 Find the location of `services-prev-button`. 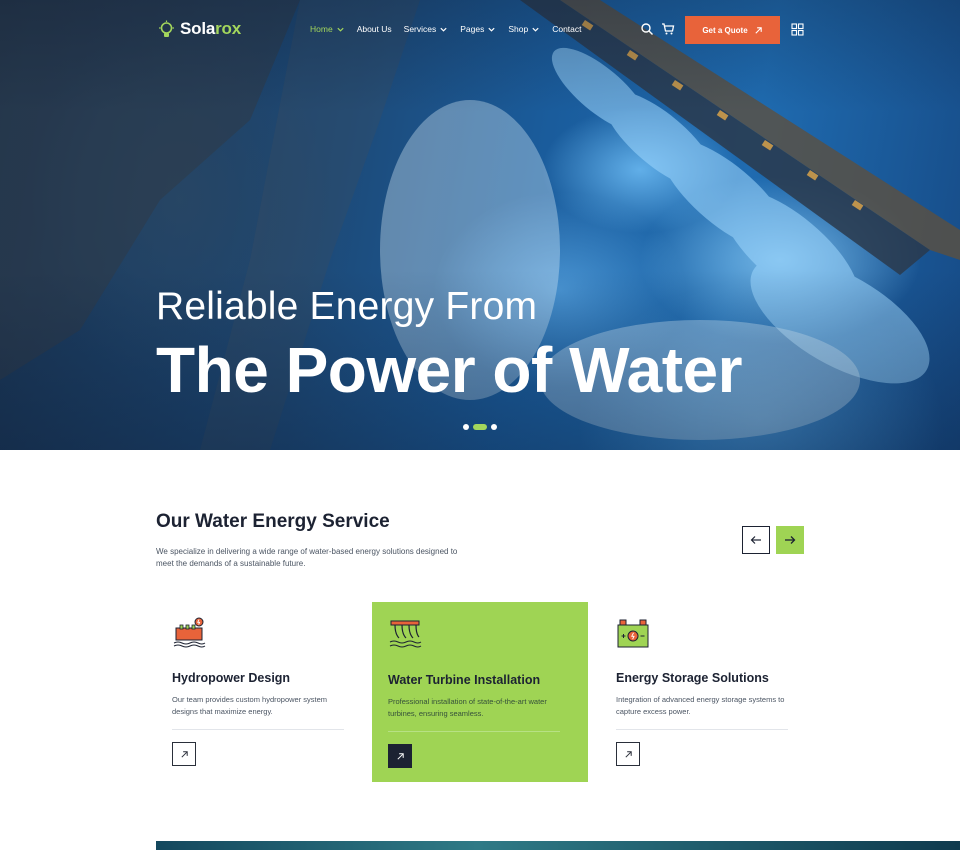

services-prev-button is located at coordinates (756, 540).